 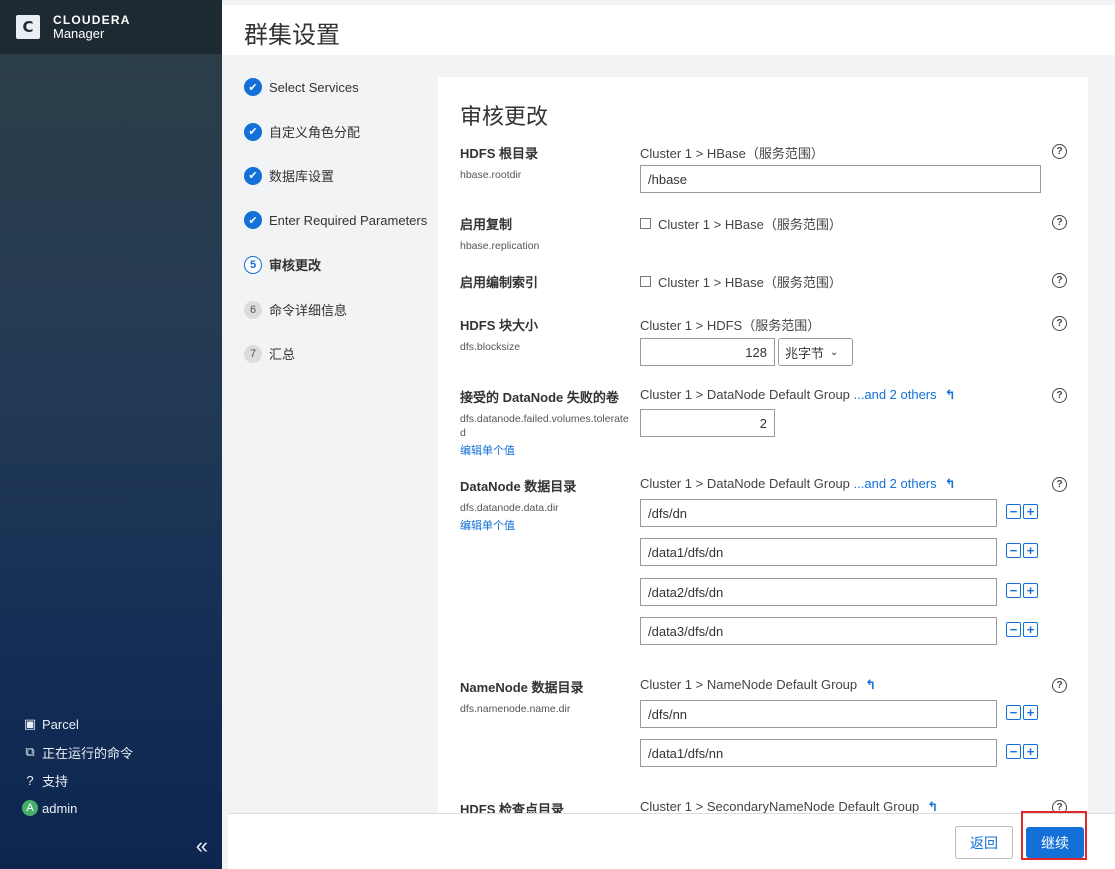 I want to click on brand: C CLOUDERA Manager, so click(x=111, y=27).